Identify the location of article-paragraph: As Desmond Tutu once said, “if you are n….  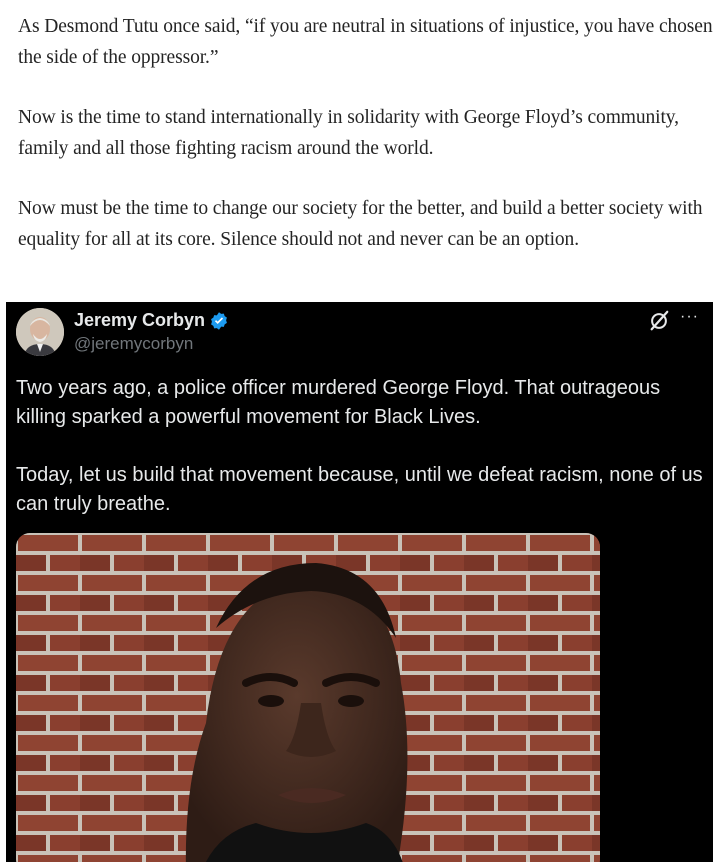
(365, 42).